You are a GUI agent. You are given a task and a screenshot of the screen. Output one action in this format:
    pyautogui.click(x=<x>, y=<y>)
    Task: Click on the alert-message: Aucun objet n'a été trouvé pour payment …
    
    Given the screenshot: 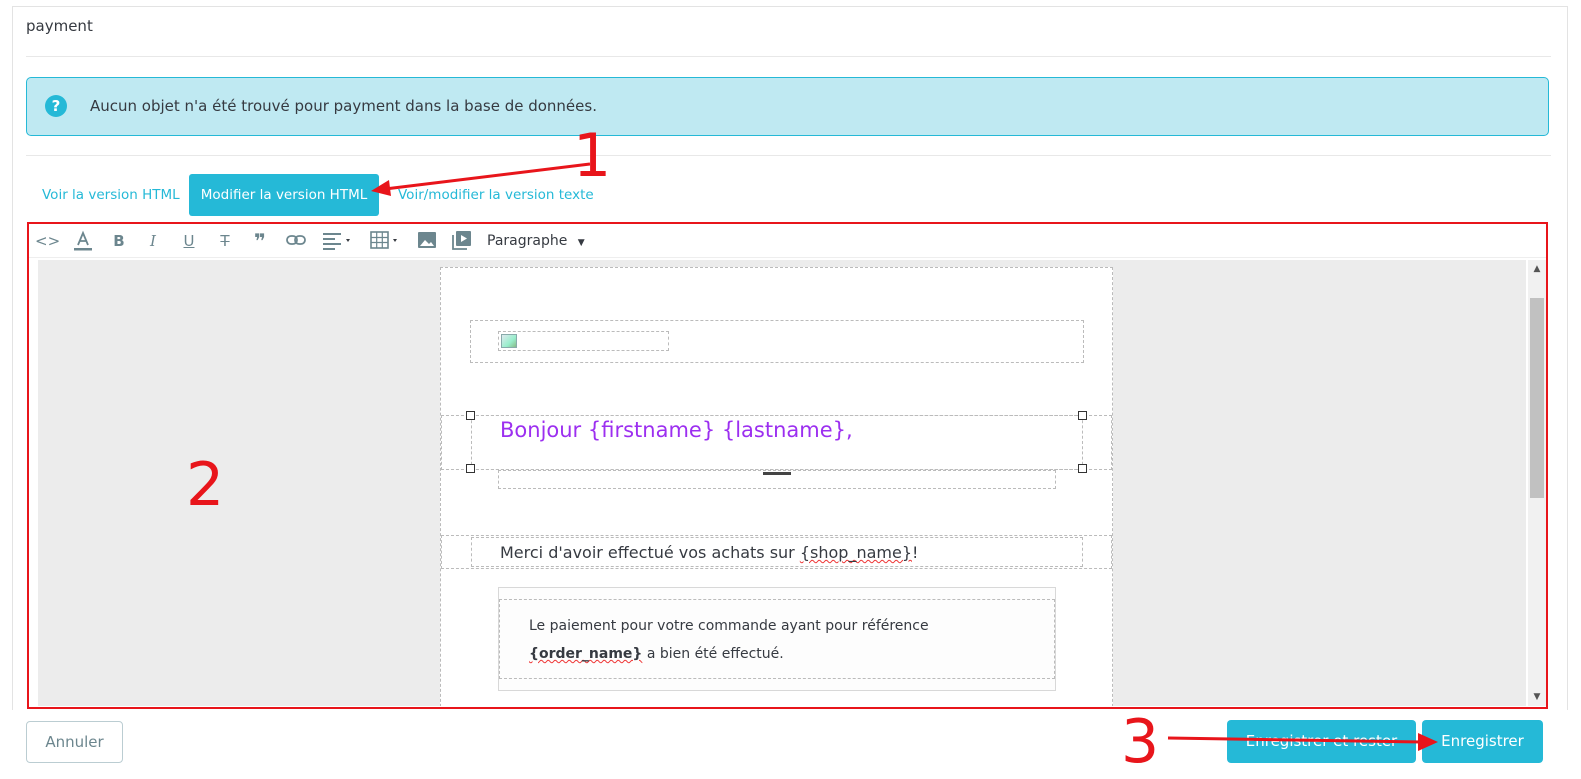 What is the action you would take?
    pyautogui.click(x=343, y=106)
    